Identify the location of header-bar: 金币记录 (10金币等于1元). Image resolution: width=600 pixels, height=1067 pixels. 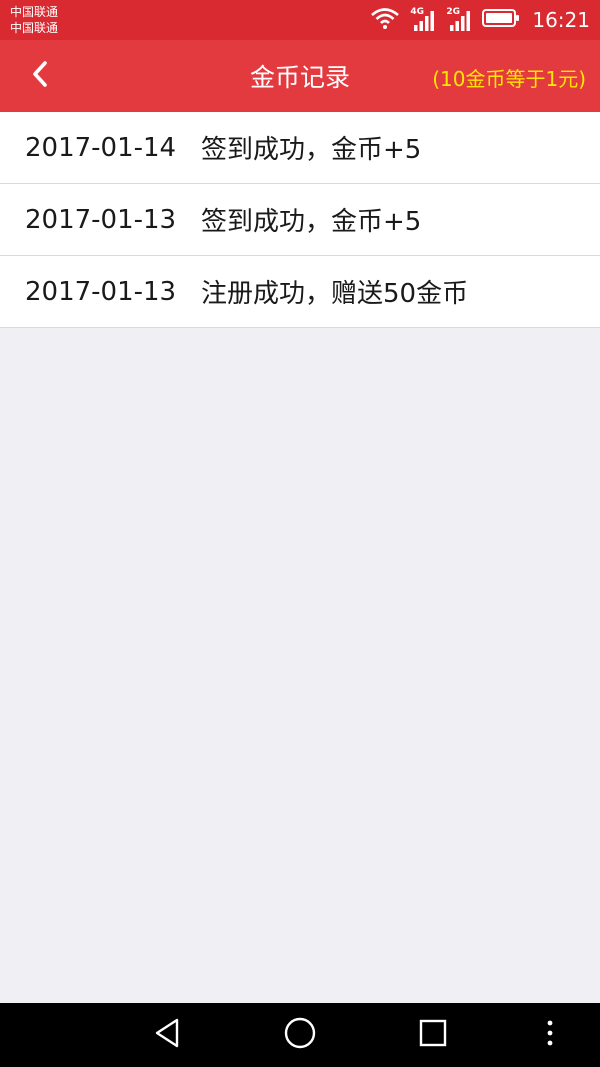
(300, 76).